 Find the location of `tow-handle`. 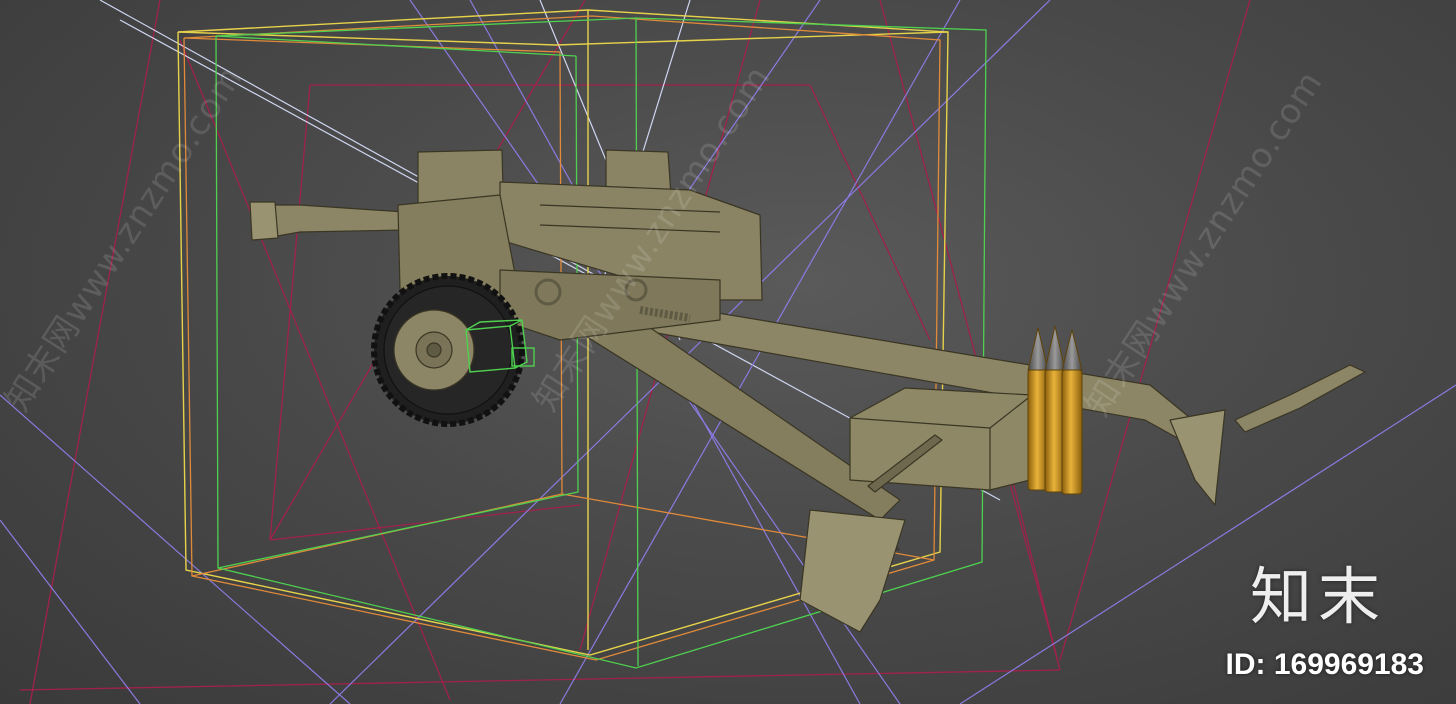

tow-handle is located at coordinates (1300, 398).